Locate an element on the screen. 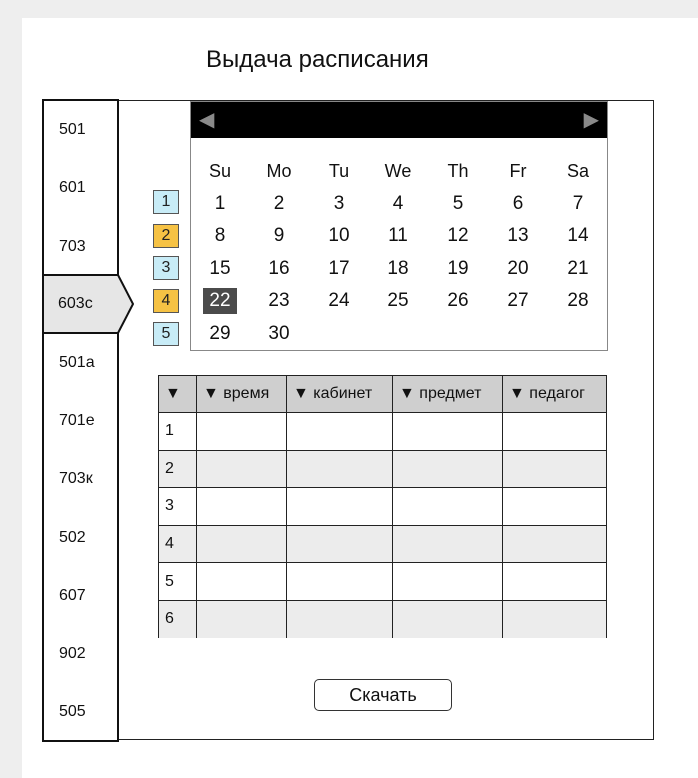  calendar-day: 7 is located at coordinates (578, 204).